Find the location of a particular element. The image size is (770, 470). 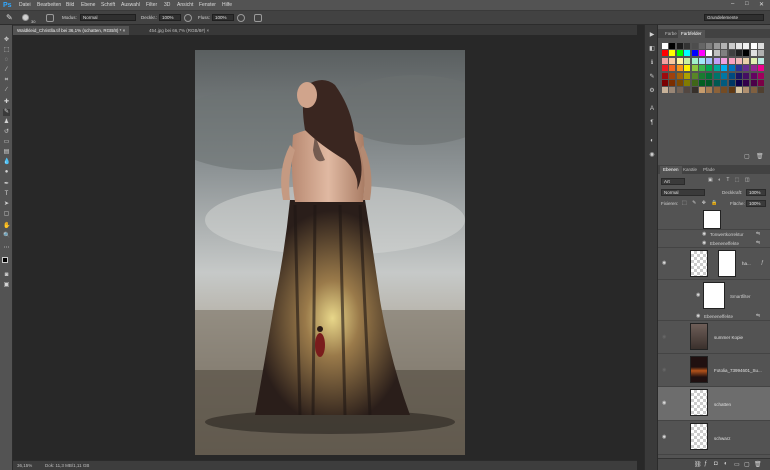

adjustments-icon: ◐ is located at coordinates (652, 141).